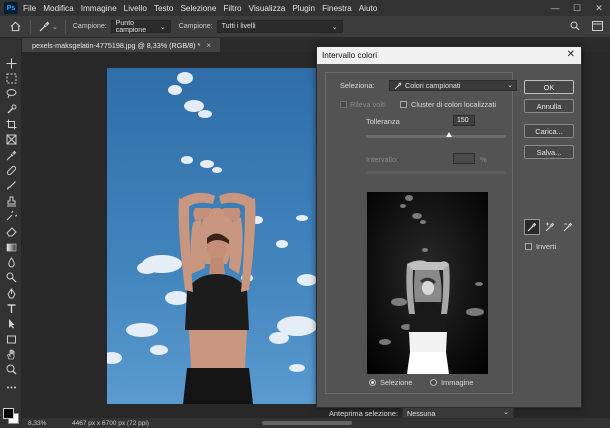  Describe the element at coordinates (549, 106) in the screenshot. I see `cancel-button: Annulla` at that location.